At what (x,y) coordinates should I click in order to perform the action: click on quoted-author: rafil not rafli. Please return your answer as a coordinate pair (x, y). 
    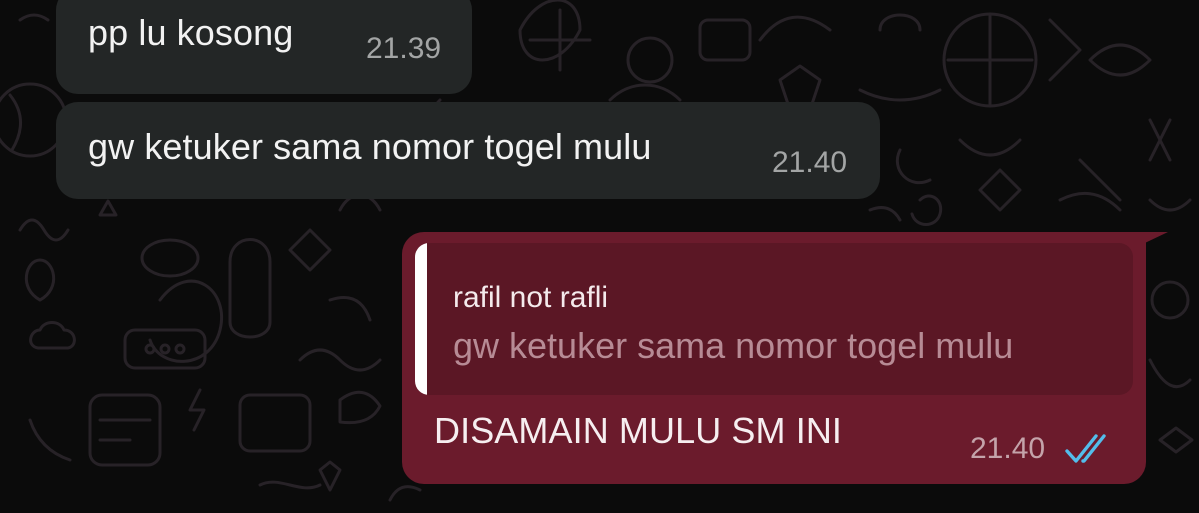
    Looking at the image, I should click on (531, 297).